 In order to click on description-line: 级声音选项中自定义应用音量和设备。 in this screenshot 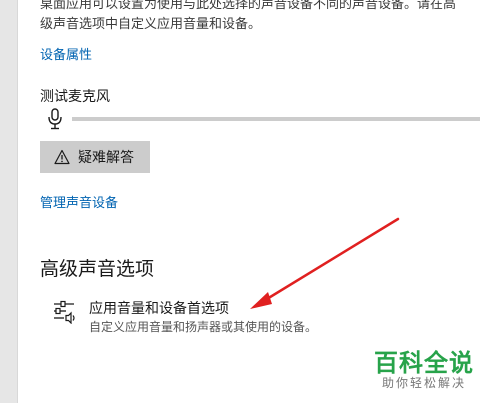, I will do `click(151, 24)`.